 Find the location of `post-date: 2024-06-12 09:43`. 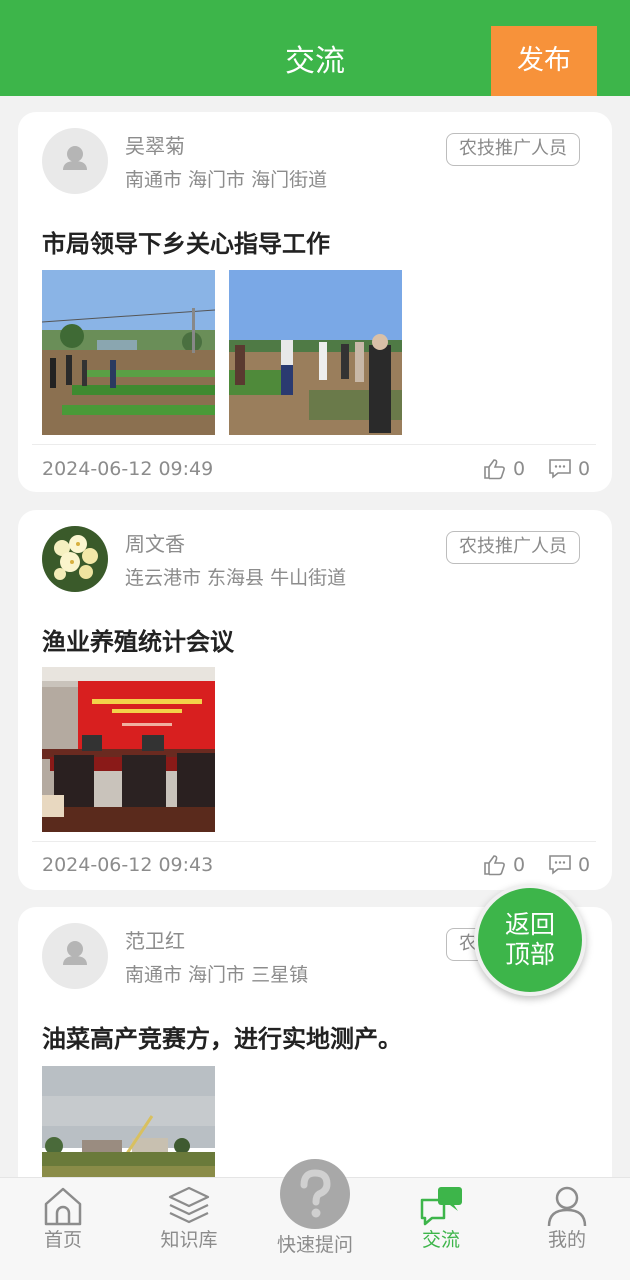

post-date: 2024-06-12 09:43 is located at coordinates (128, 865).